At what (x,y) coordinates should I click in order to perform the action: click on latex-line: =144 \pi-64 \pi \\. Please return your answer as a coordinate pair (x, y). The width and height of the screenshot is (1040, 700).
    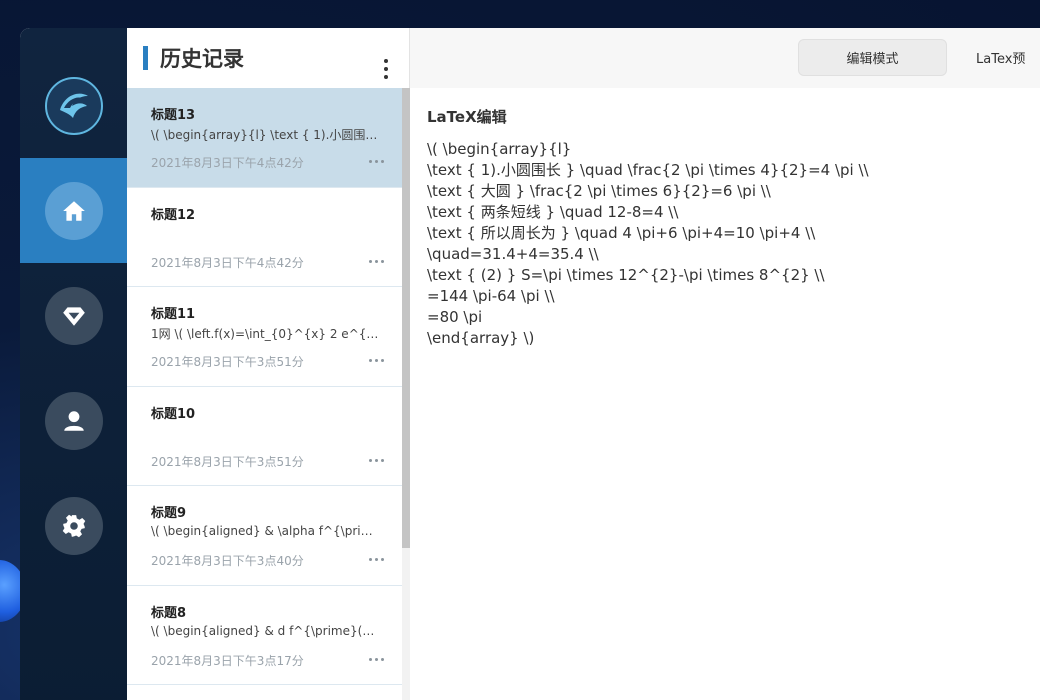
    Looking at the image, I should click on (491, 296).